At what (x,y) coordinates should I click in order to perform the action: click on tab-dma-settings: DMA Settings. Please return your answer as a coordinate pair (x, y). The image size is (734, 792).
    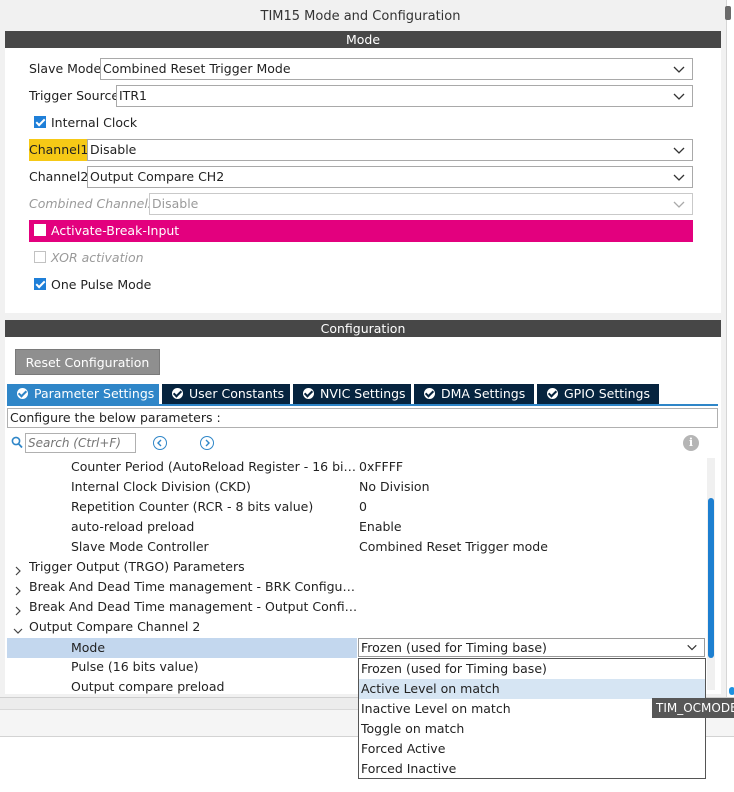
    Looking at the image, I should click on (474, 394).